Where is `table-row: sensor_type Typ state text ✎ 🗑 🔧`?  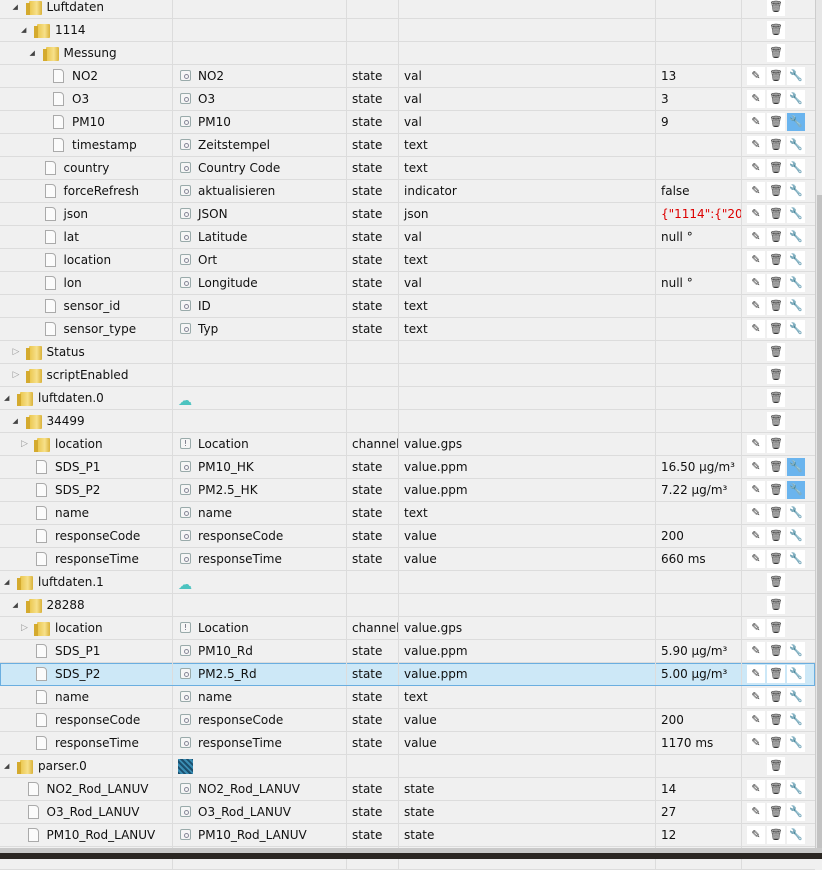 table-row: sensor_type Typ state text ✎ 🗑 🔧 is located at coordinates (407, 329).